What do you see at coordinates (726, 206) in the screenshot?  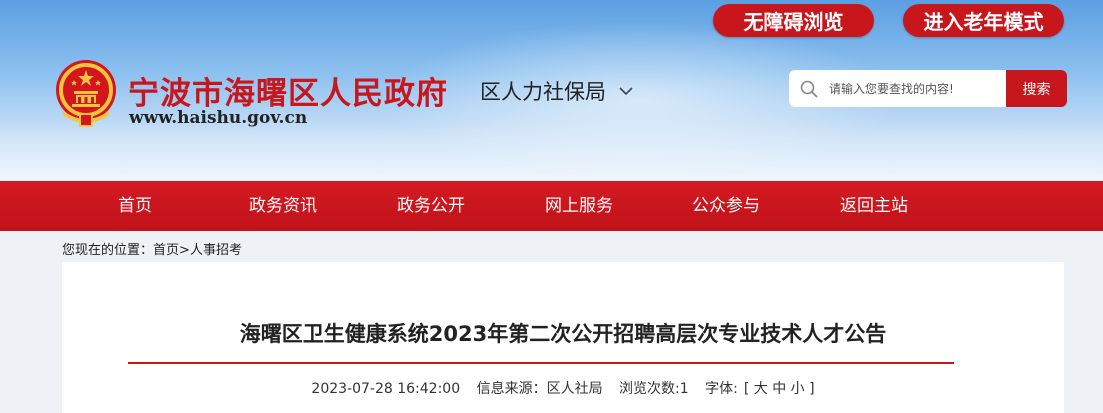 I see `nav-item-public-participation: 公众参与` at bounding box center [726, 206].